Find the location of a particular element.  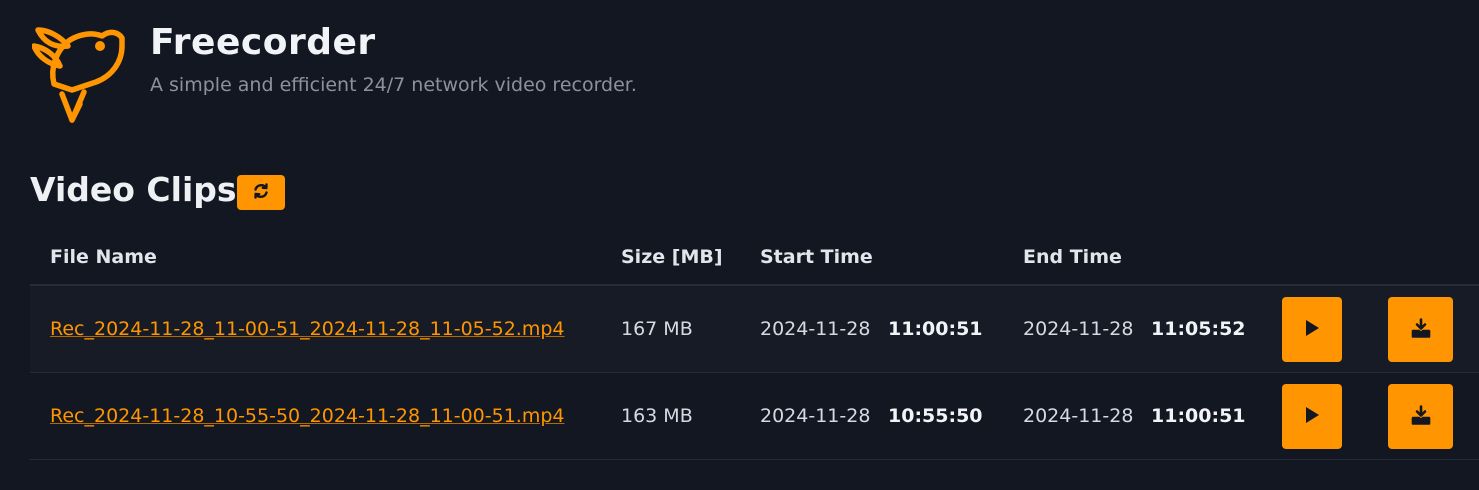

end-time: 11:05:52 is located at coordinates (1198, 329).